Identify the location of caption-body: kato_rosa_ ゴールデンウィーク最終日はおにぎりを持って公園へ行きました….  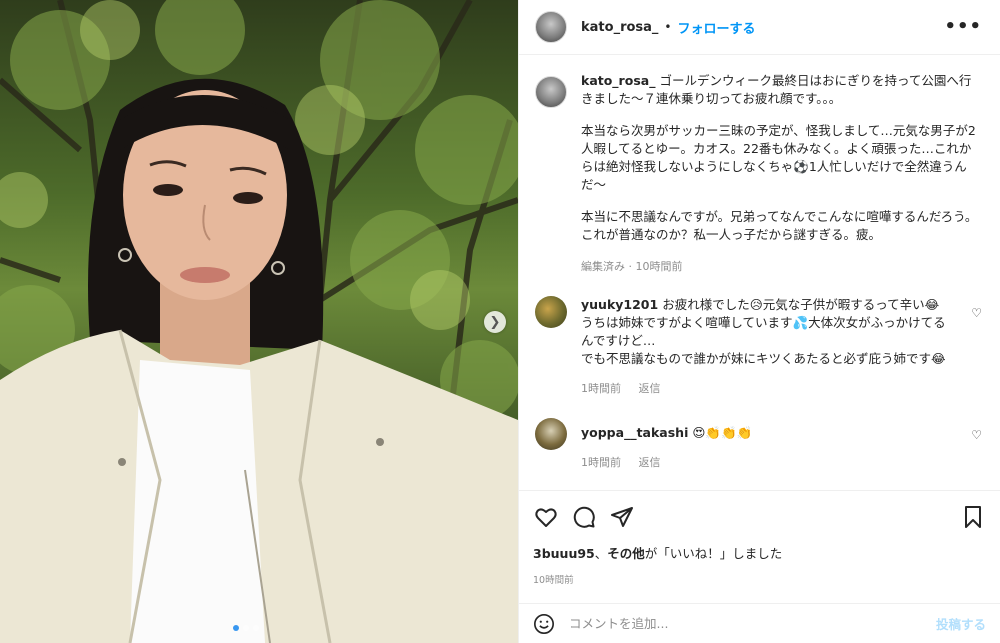
(781, 174).